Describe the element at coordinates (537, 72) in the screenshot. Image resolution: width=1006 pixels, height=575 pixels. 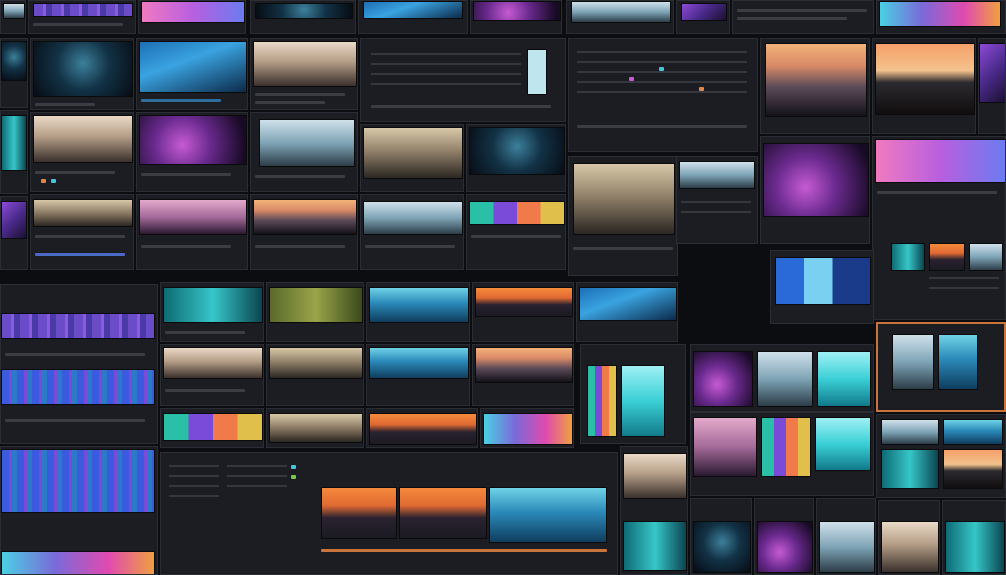
I see `color-swatch` at that location.